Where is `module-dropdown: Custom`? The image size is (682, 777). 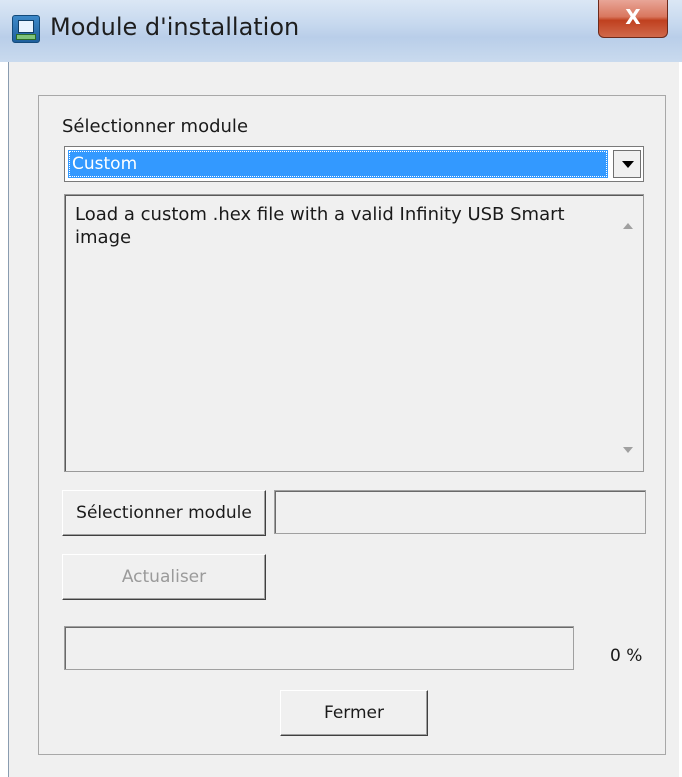 module-dropdown: Custom is located at coordinates (354, 164).